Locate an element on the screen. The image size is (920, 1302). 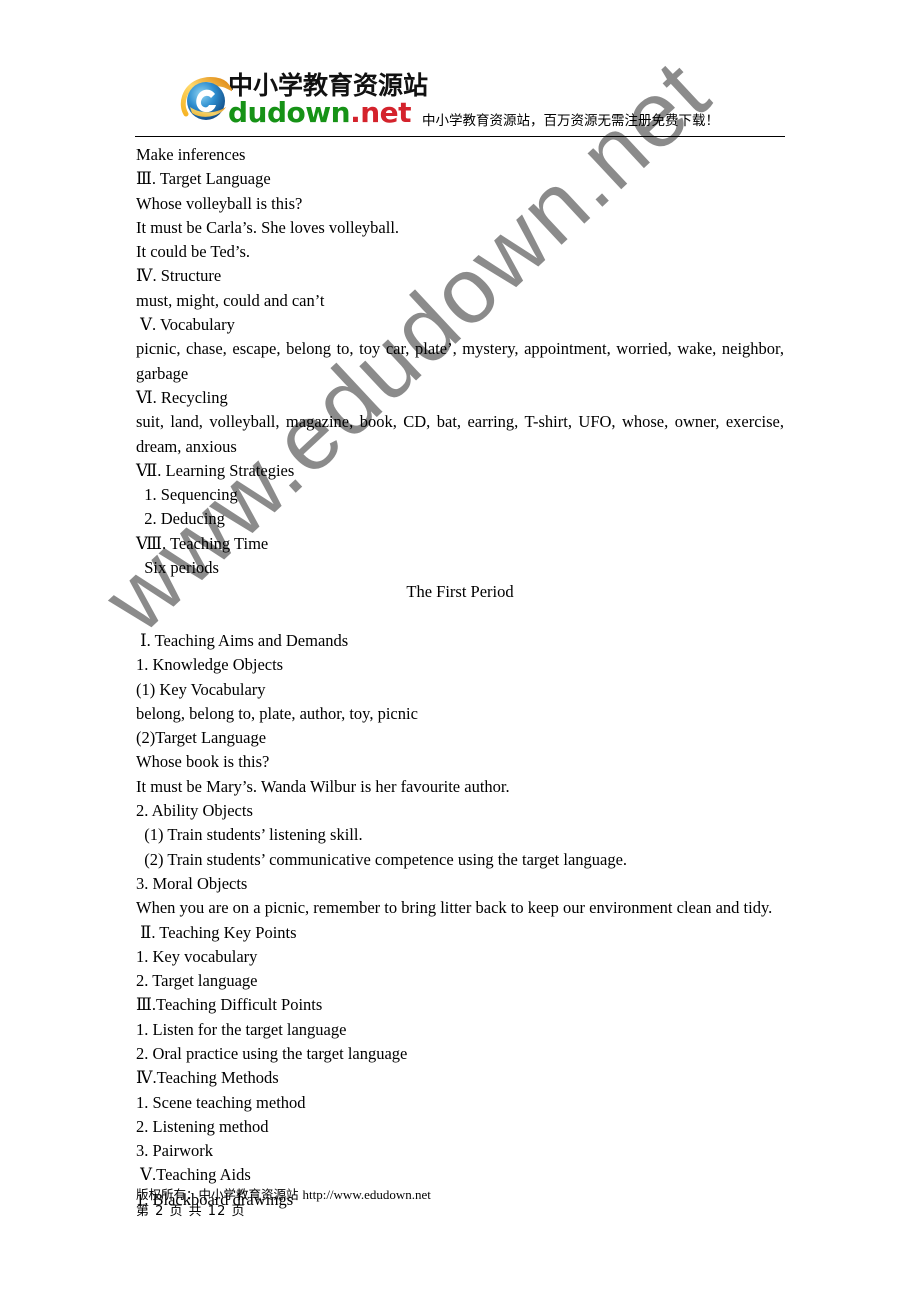
text-line: Ⅷ. Teaching Time is located at coordinates (202, 543).